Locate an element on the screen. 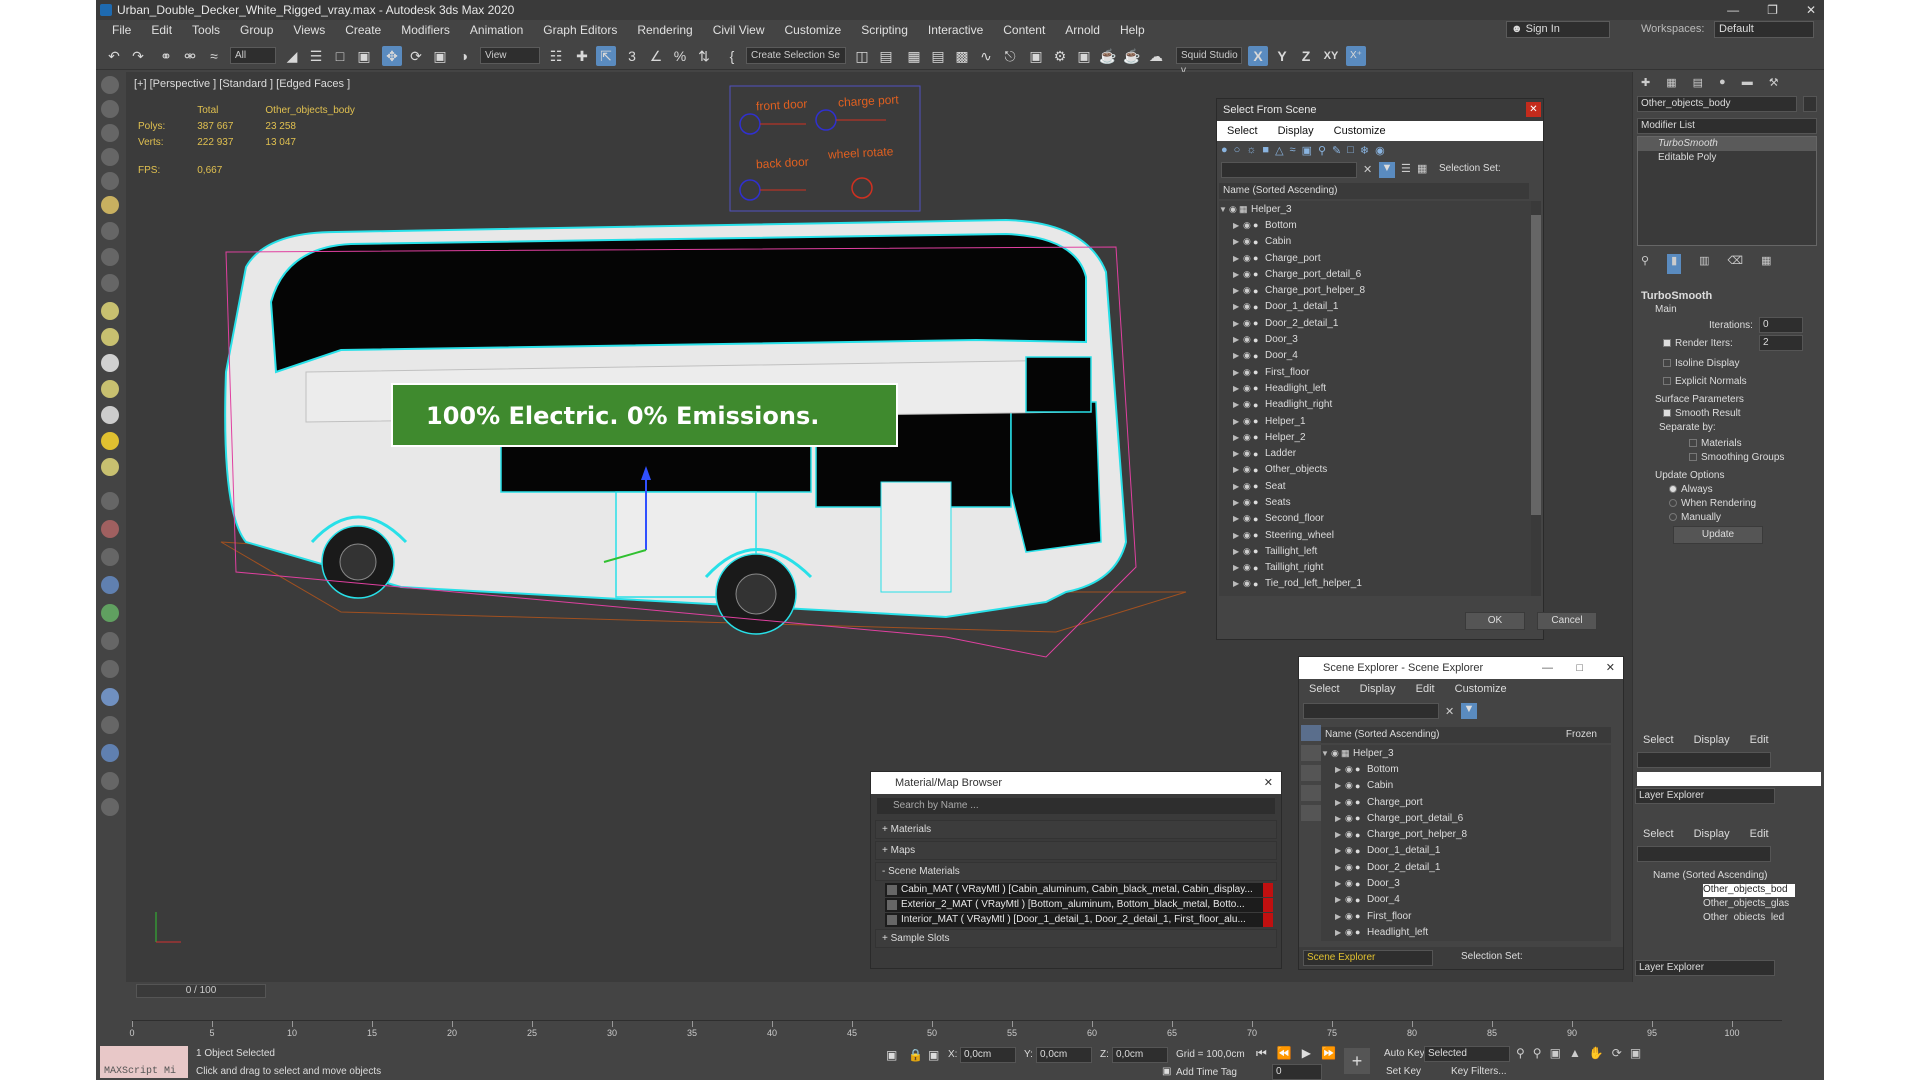 This screenshot has width=1920, height=1080. se-menu-edit: Edit is located at coordinates (1425, 689).